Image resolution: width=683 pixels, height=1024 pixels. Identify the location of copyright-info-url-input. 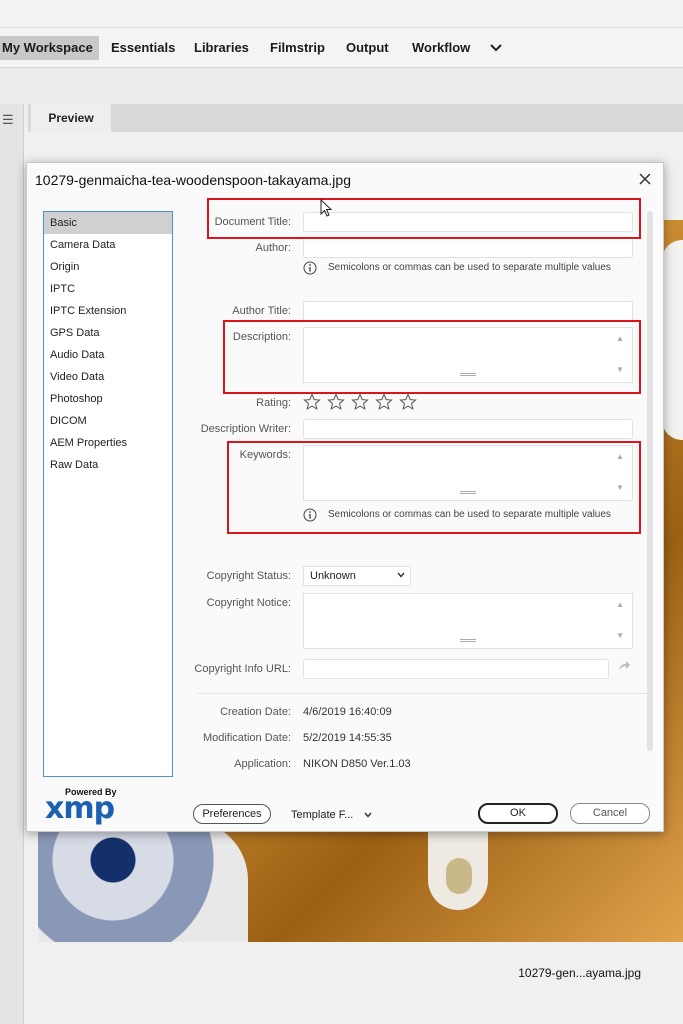
(456, 669).